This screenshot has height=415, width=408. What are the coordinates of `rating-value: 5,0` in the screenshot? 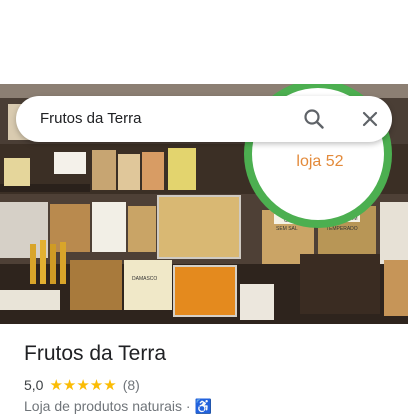 It's located at (34, 385).